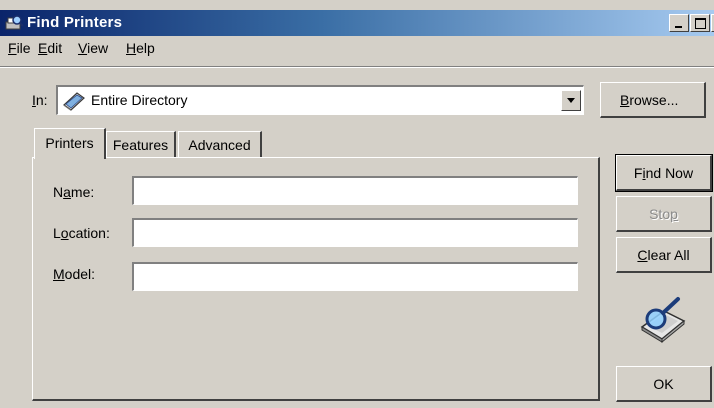  Describe the element at coordinates (357, 48) in the screenshot. I see `menu-bar: File Edit View Help` at that location.